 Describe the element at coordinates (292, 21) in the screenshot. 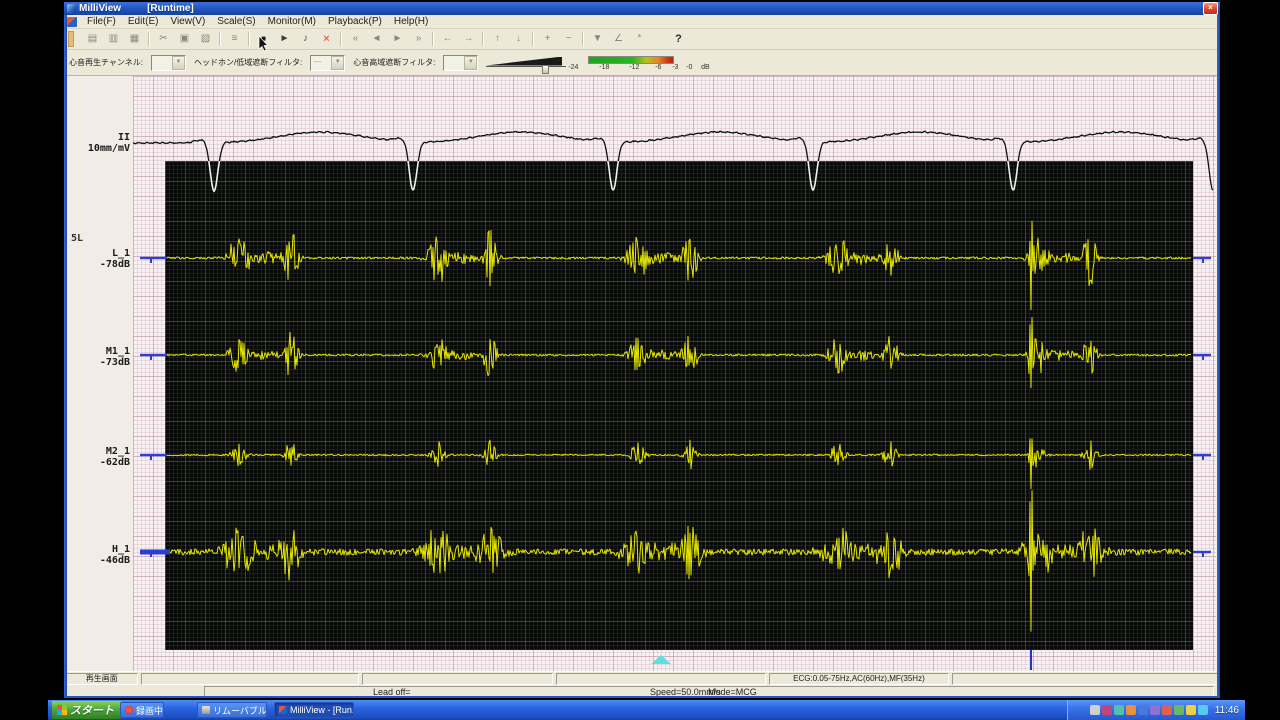

I see `menu-monitor: Monitor(M)` at that location.